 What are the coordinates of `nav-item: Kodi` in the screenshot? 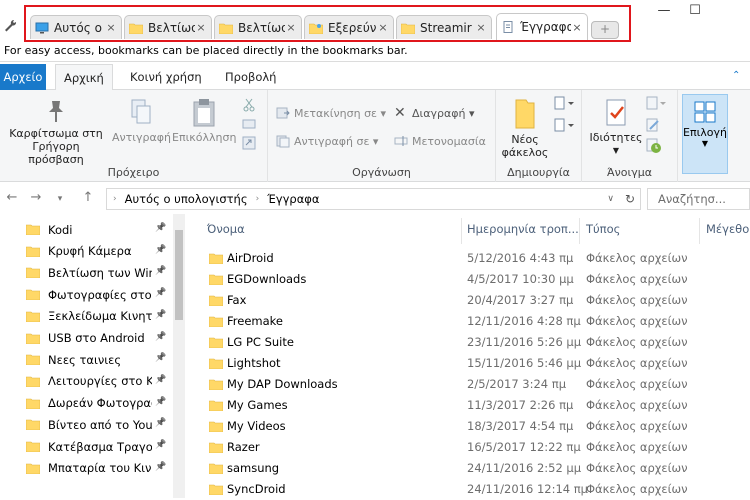 It's located at (96, 229).